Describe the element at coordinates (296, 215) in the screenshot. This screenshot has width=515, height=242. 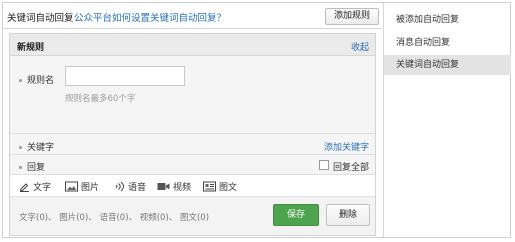
I see `save-button: 保存` at that location.